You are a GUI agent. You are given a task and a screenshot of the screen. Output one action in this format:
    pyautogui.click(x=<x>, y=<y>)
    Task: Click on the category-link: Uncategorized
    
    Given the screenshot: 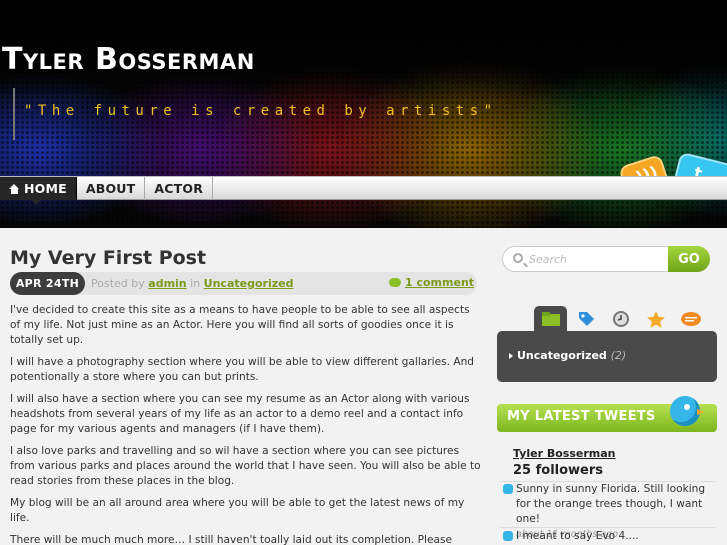 What is the action you would take?
    pyautogui.click(x=249, y=283)
    